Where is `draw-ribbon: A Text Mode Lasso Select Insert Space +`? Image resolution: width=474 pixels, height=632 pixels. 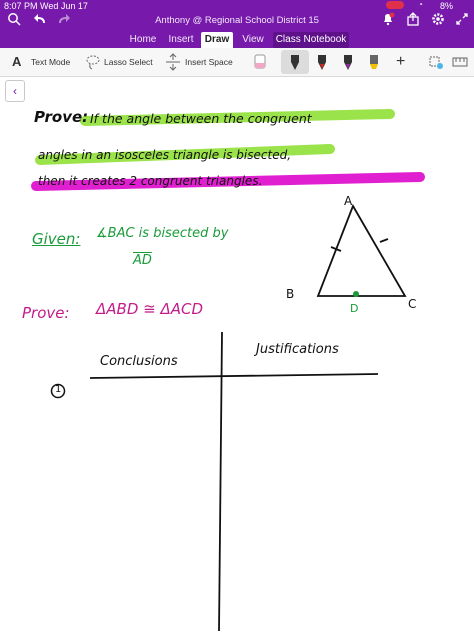 draw-ribbon: A Text Mode Lasso Select Insert Space + is located at coordinates (237, 62).